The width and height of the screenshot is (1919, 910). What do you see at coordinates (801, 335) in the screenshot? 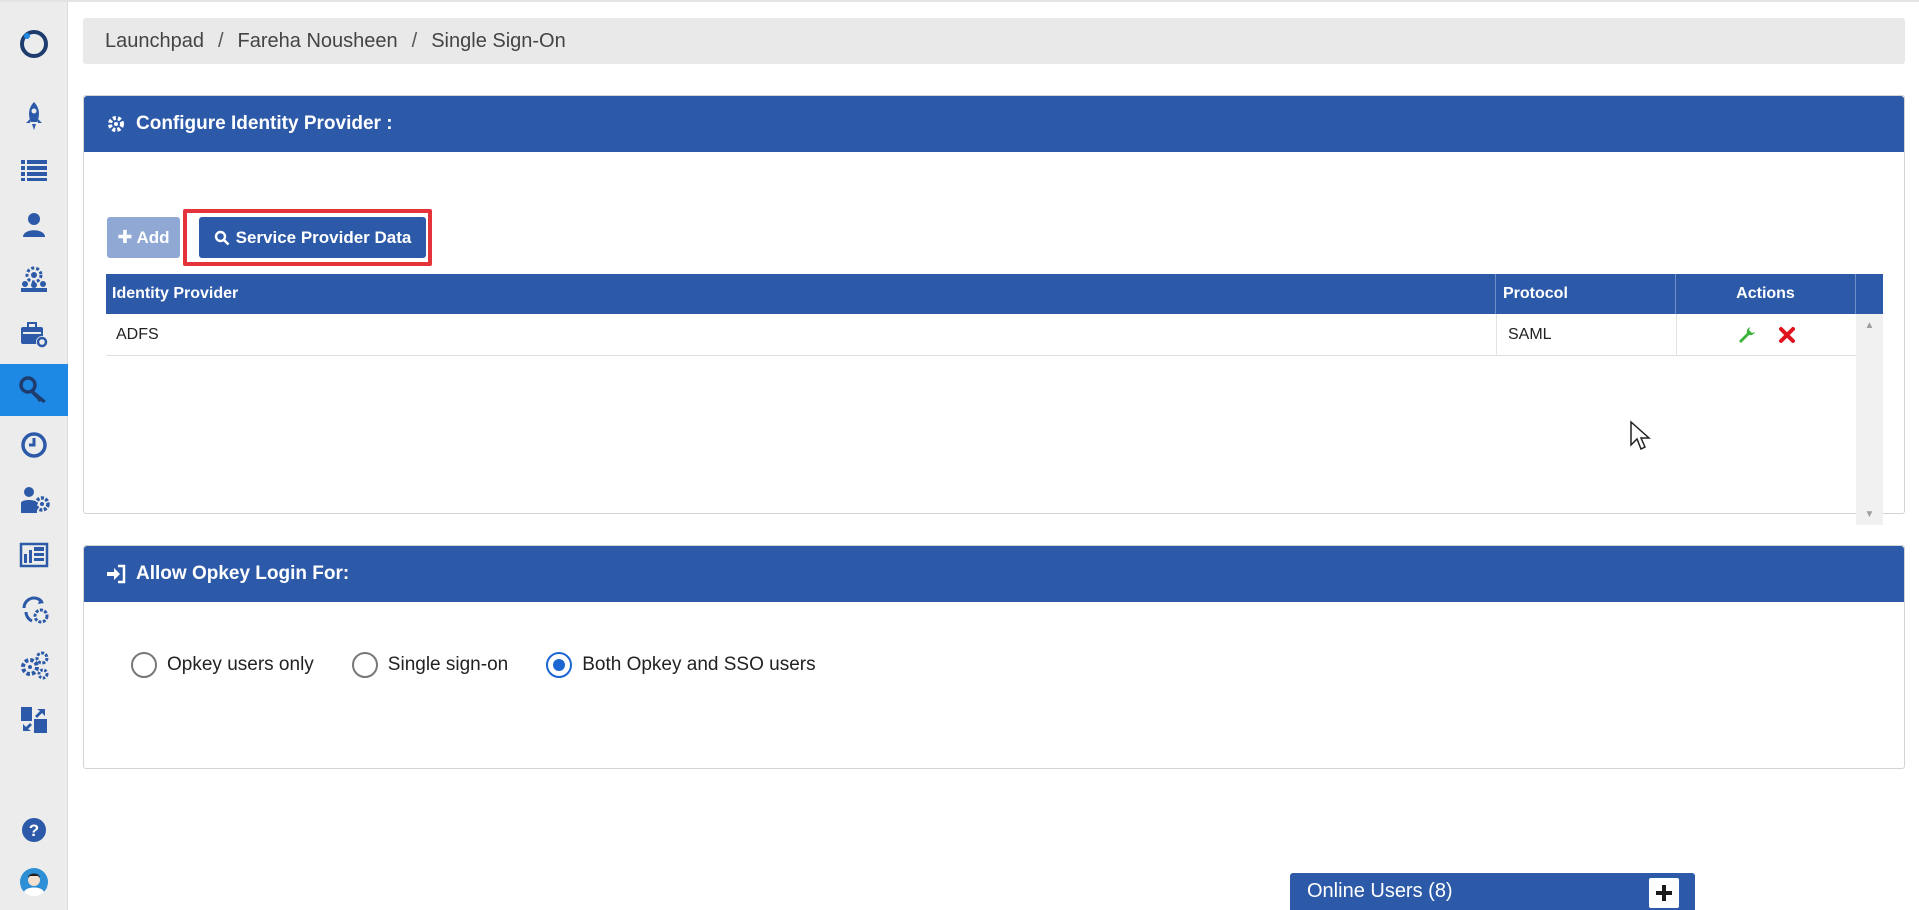
I see `cell-identity-provider: ADFS` at bounding box center [801, 335].